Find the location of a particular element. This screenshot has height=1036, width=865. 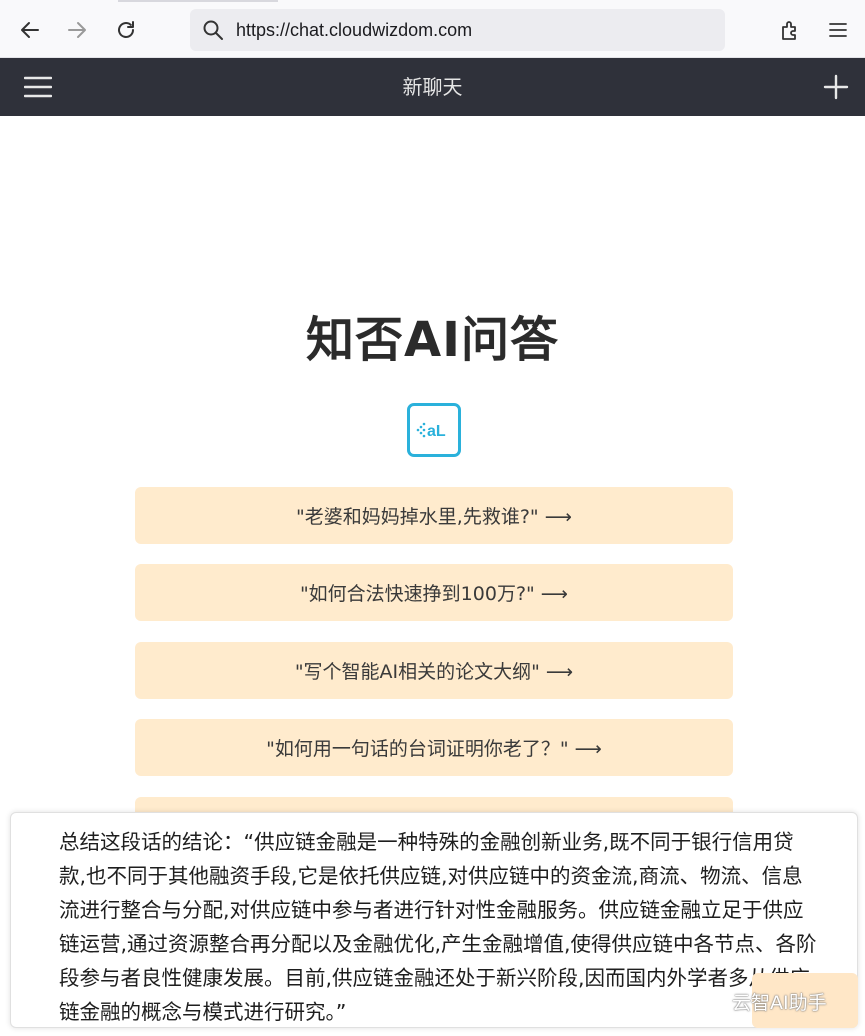

reload-button is located at coordinates (126, 30).